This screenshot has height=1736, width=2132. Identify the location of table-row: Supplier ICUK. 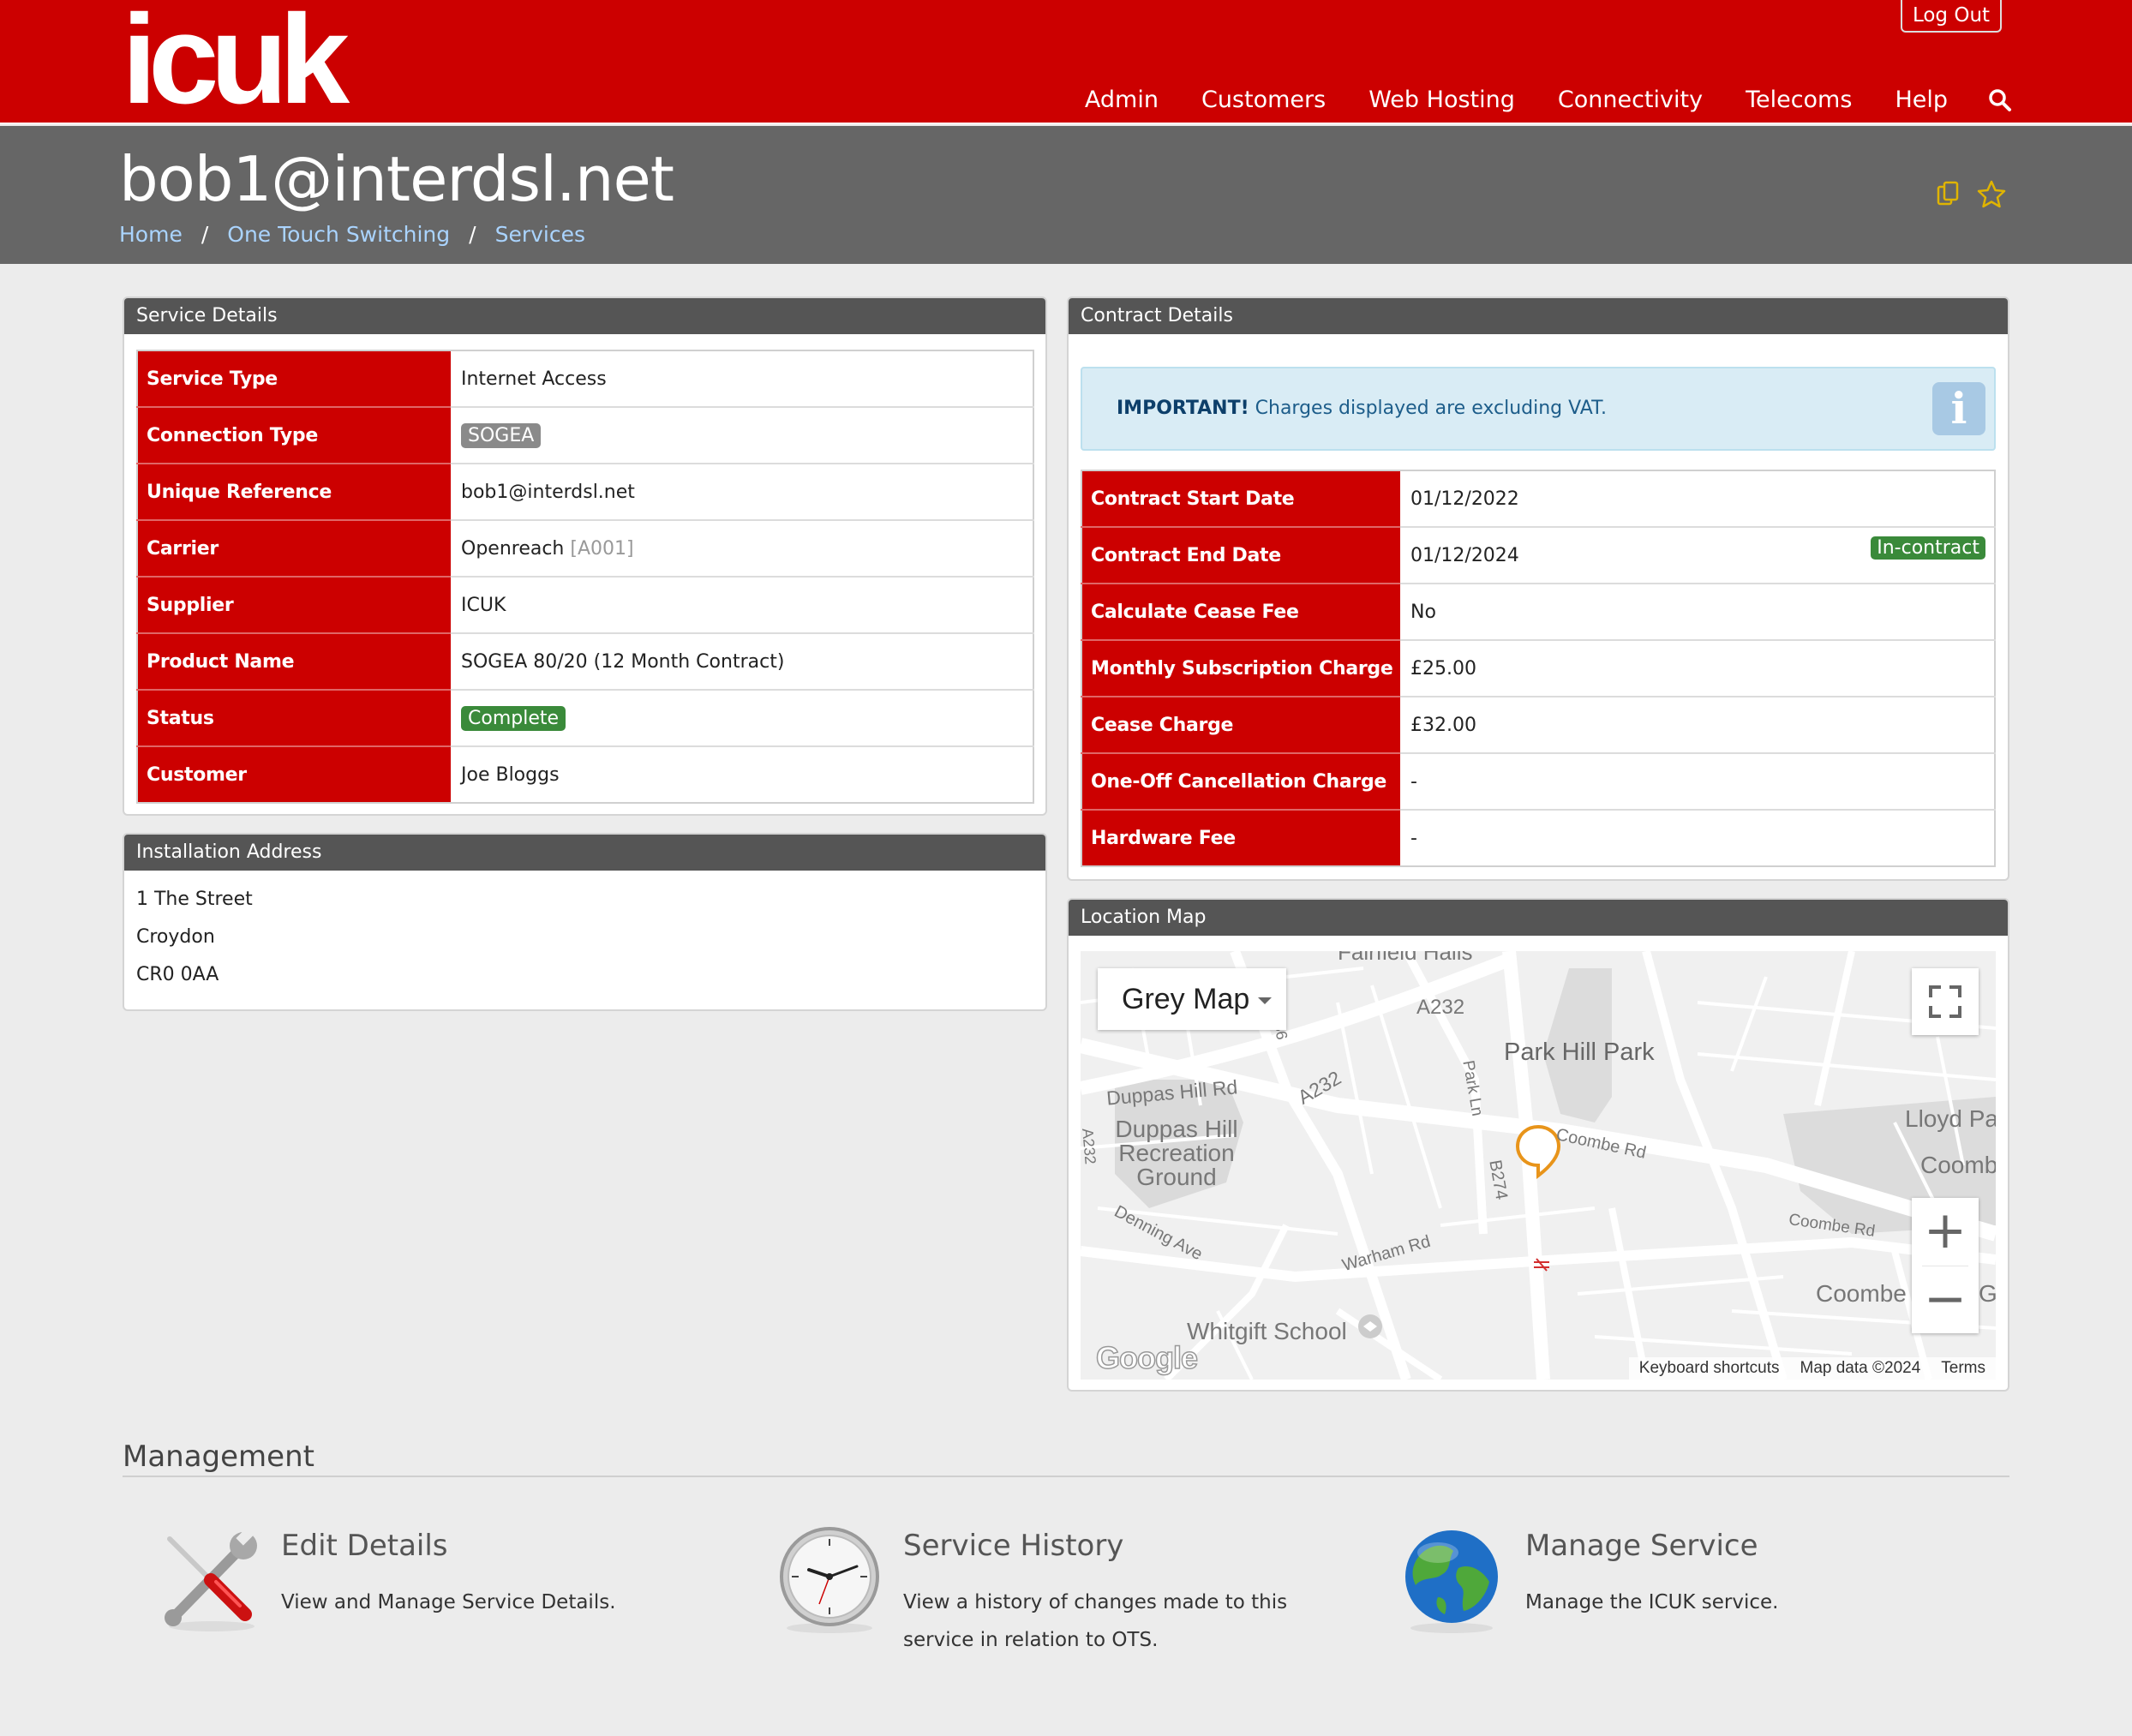
(585, 604).